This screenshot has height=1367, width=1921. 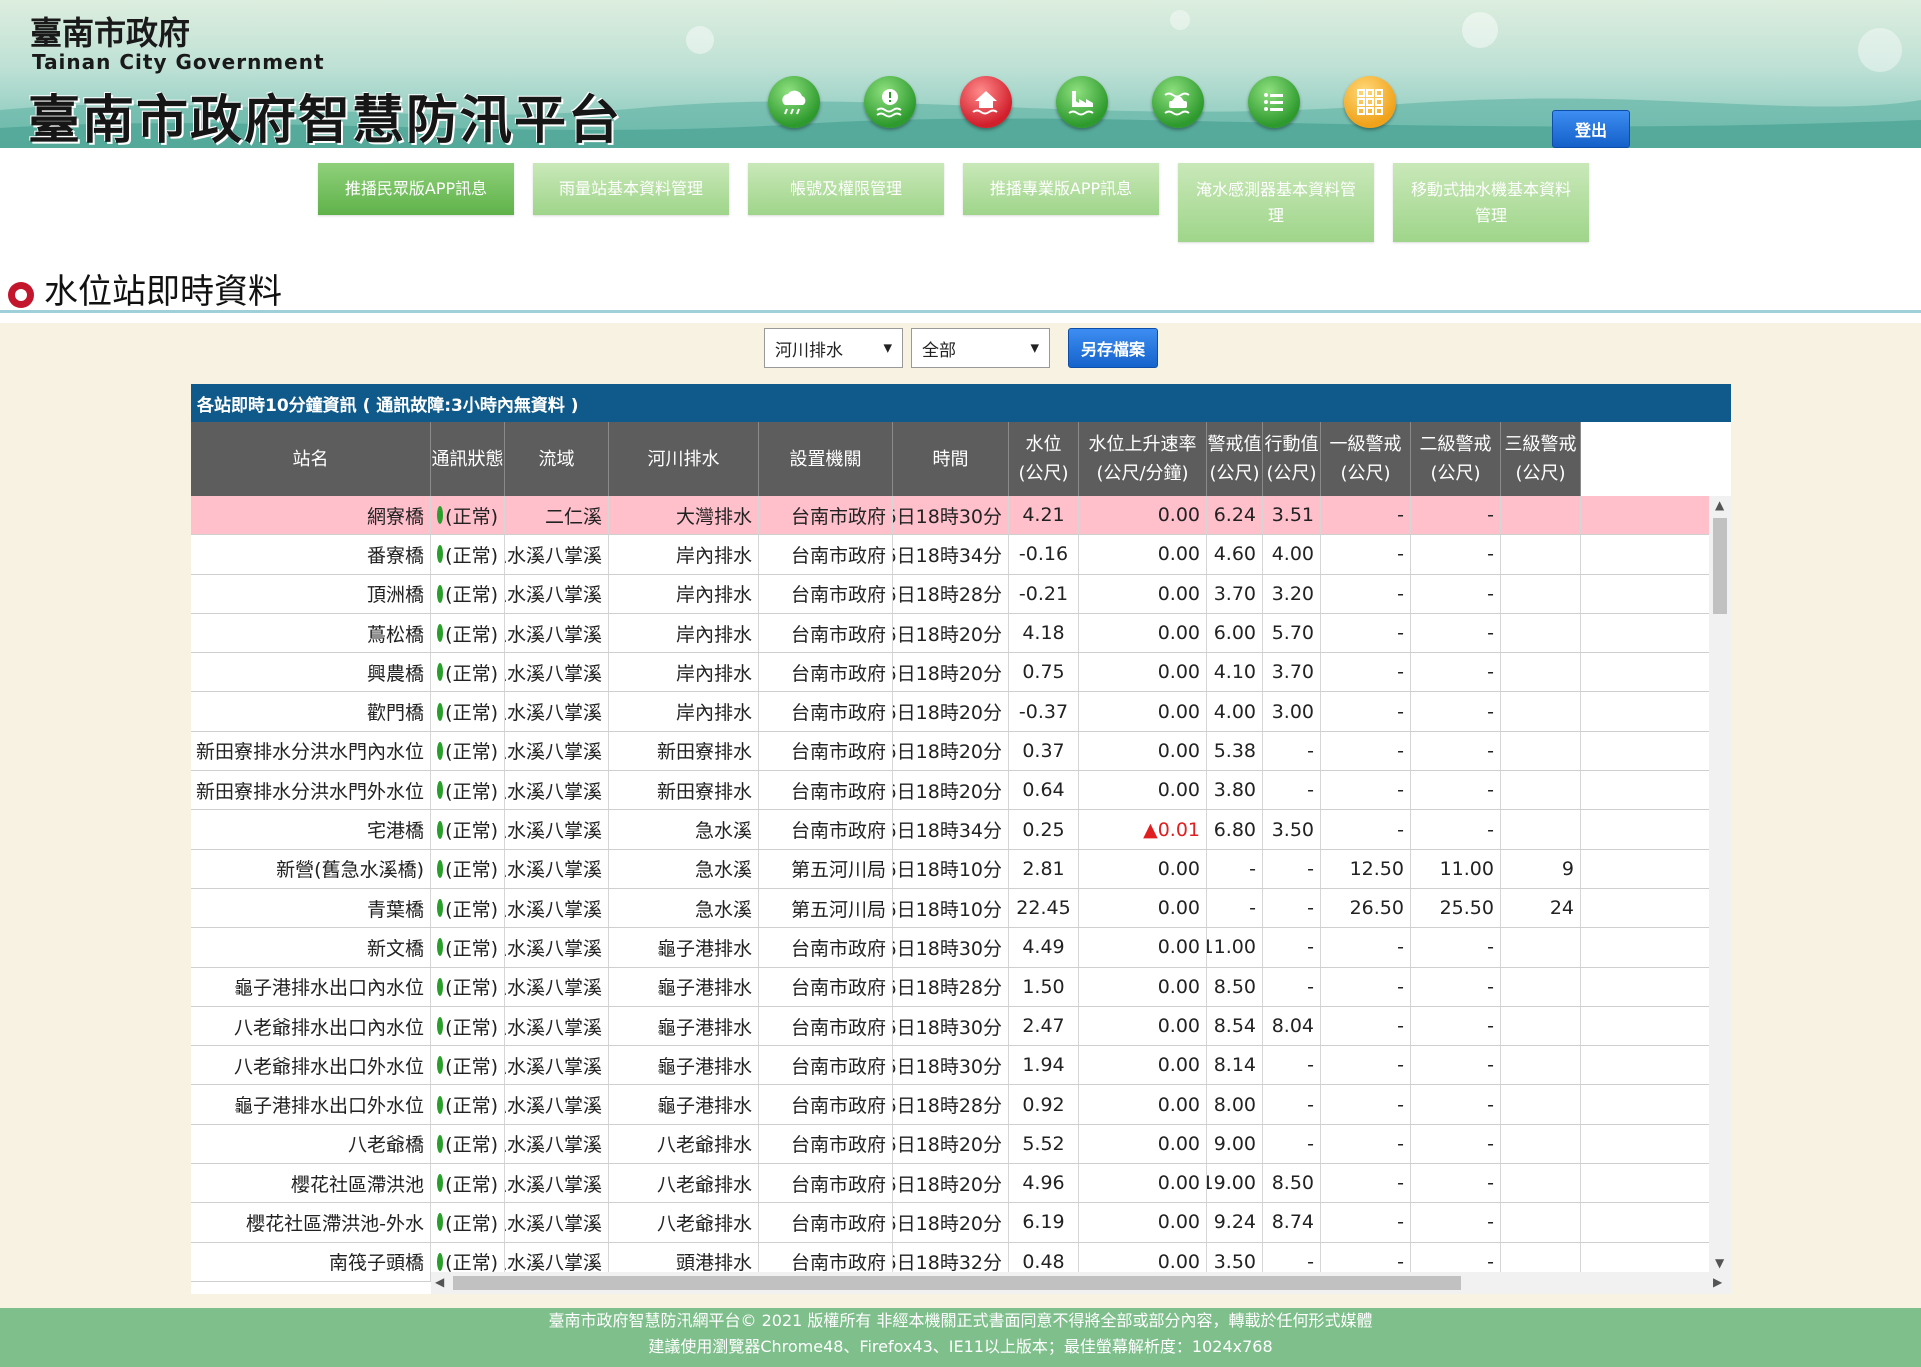 I want to click on table-cell: 4.10, so click(x=1235, y=672).